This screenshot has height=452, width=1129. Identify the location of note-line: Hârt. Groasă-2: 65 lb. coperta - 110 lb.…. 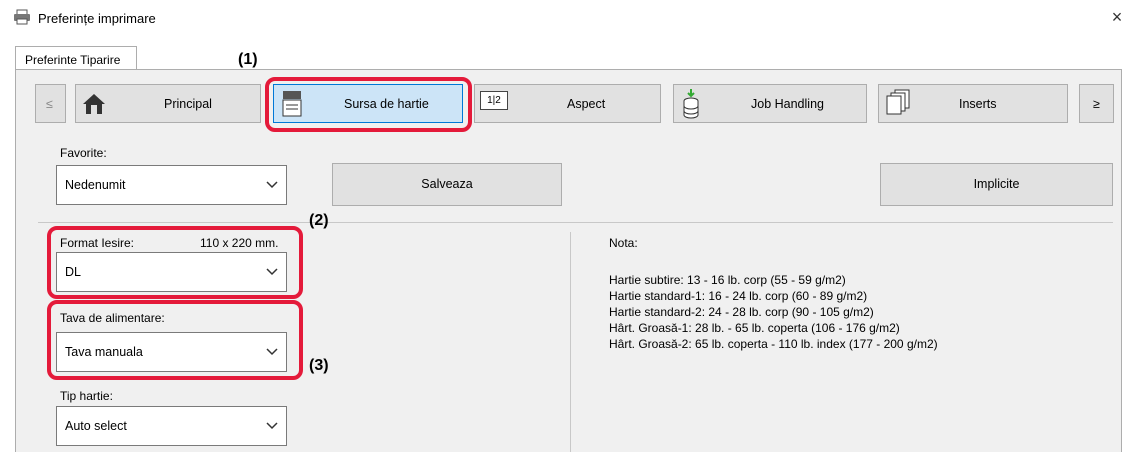
(773, 344).